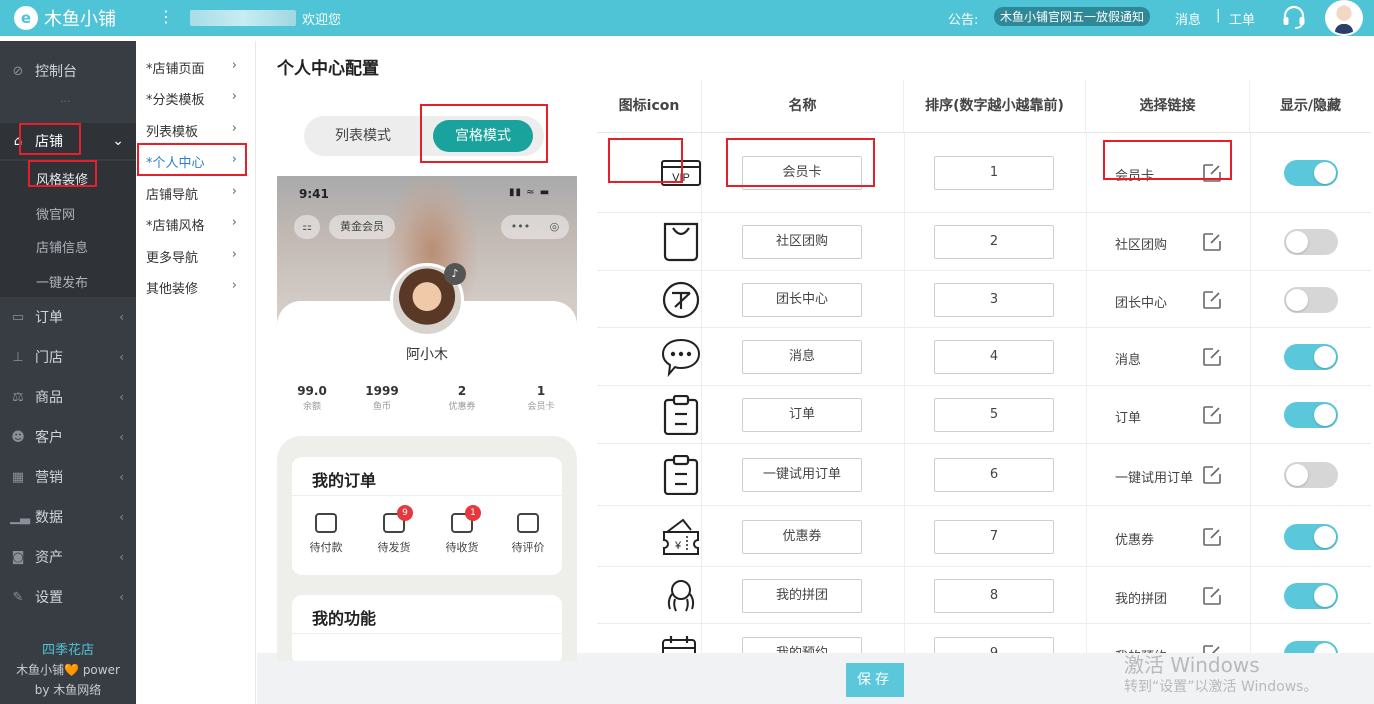 This screenshot has height=704, width=1374. I want to click on group-icon, so click(662, 595).